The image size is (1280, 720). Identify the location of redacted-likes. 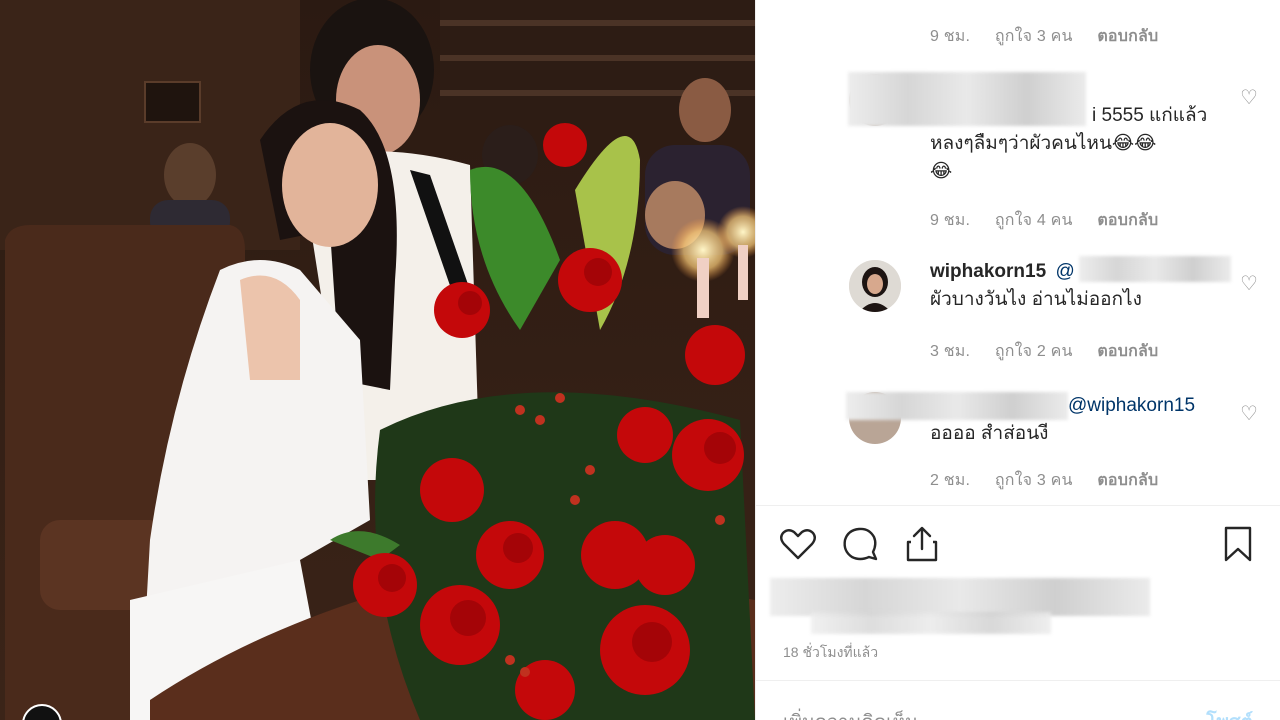
(960, 597).